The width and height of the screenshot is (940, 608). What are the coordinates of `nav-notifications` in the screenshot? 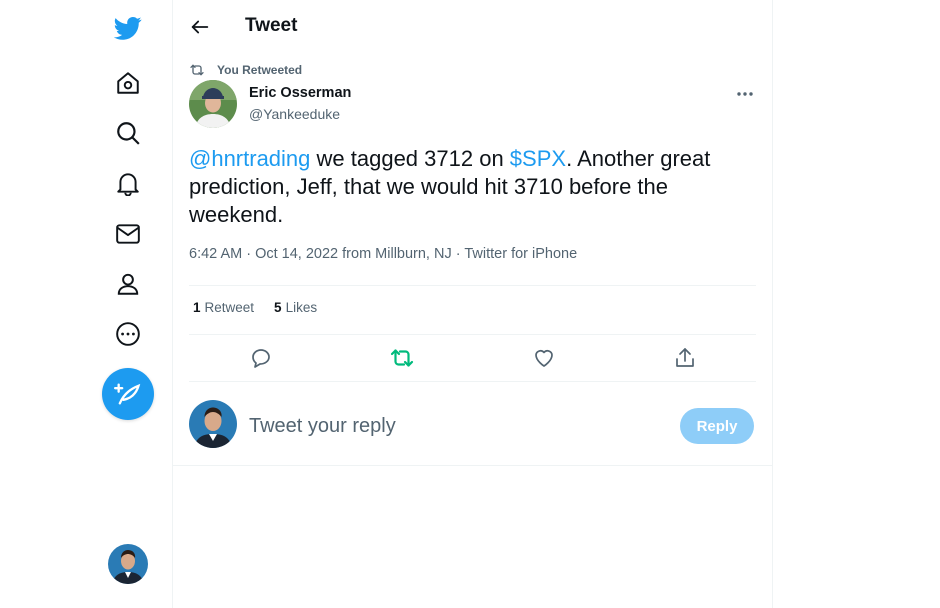 It's located at (128, 183).